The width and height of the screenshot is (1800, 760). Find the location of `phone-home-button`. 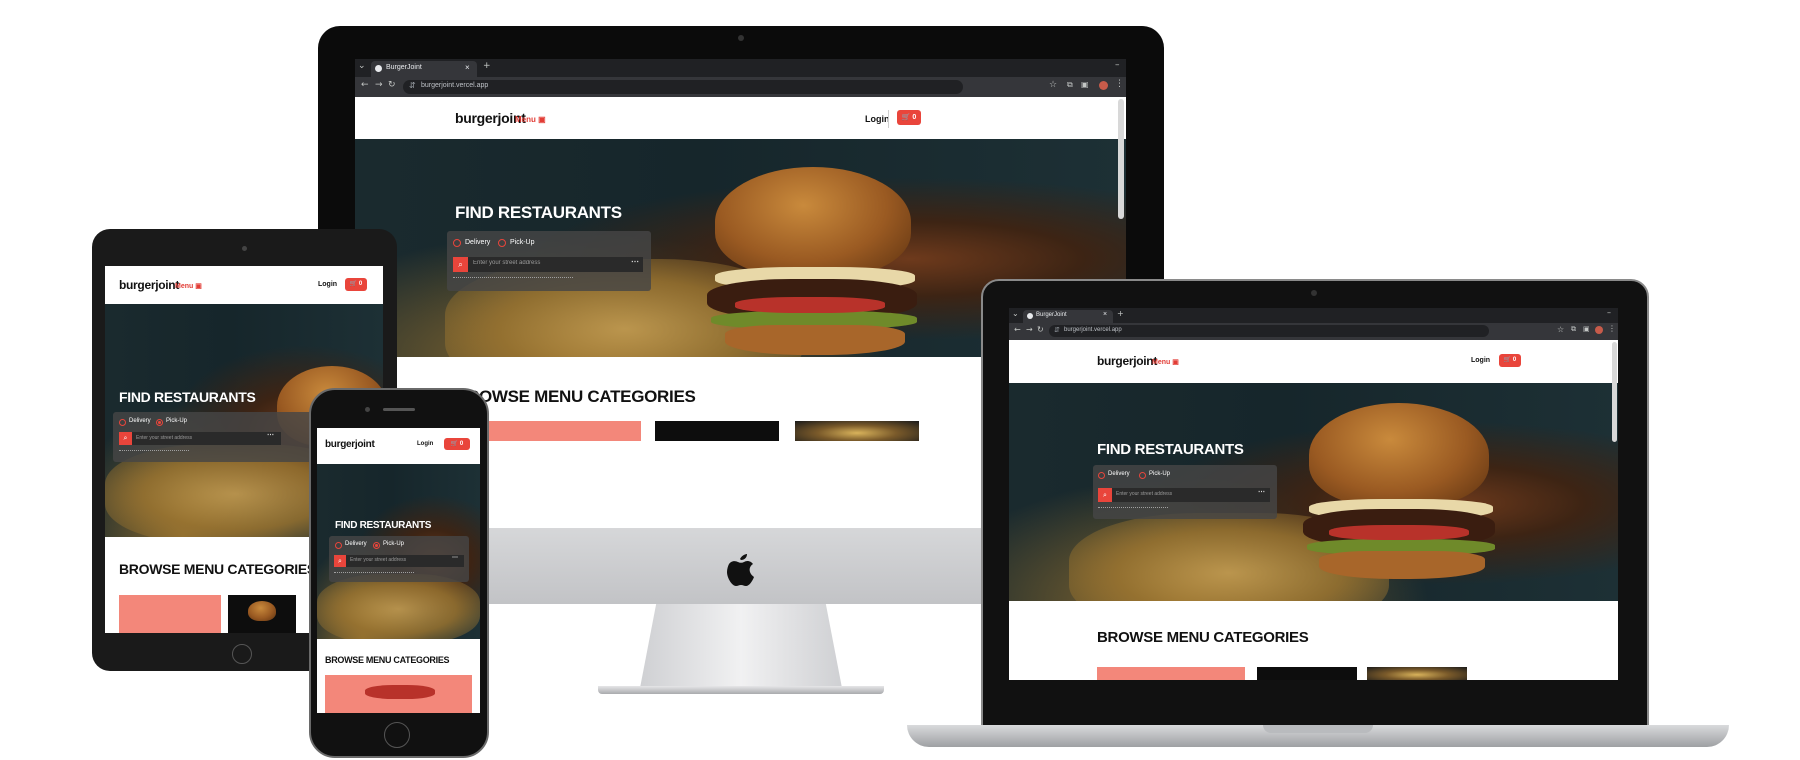

phone-home-button is located at coordinates (397, 735).